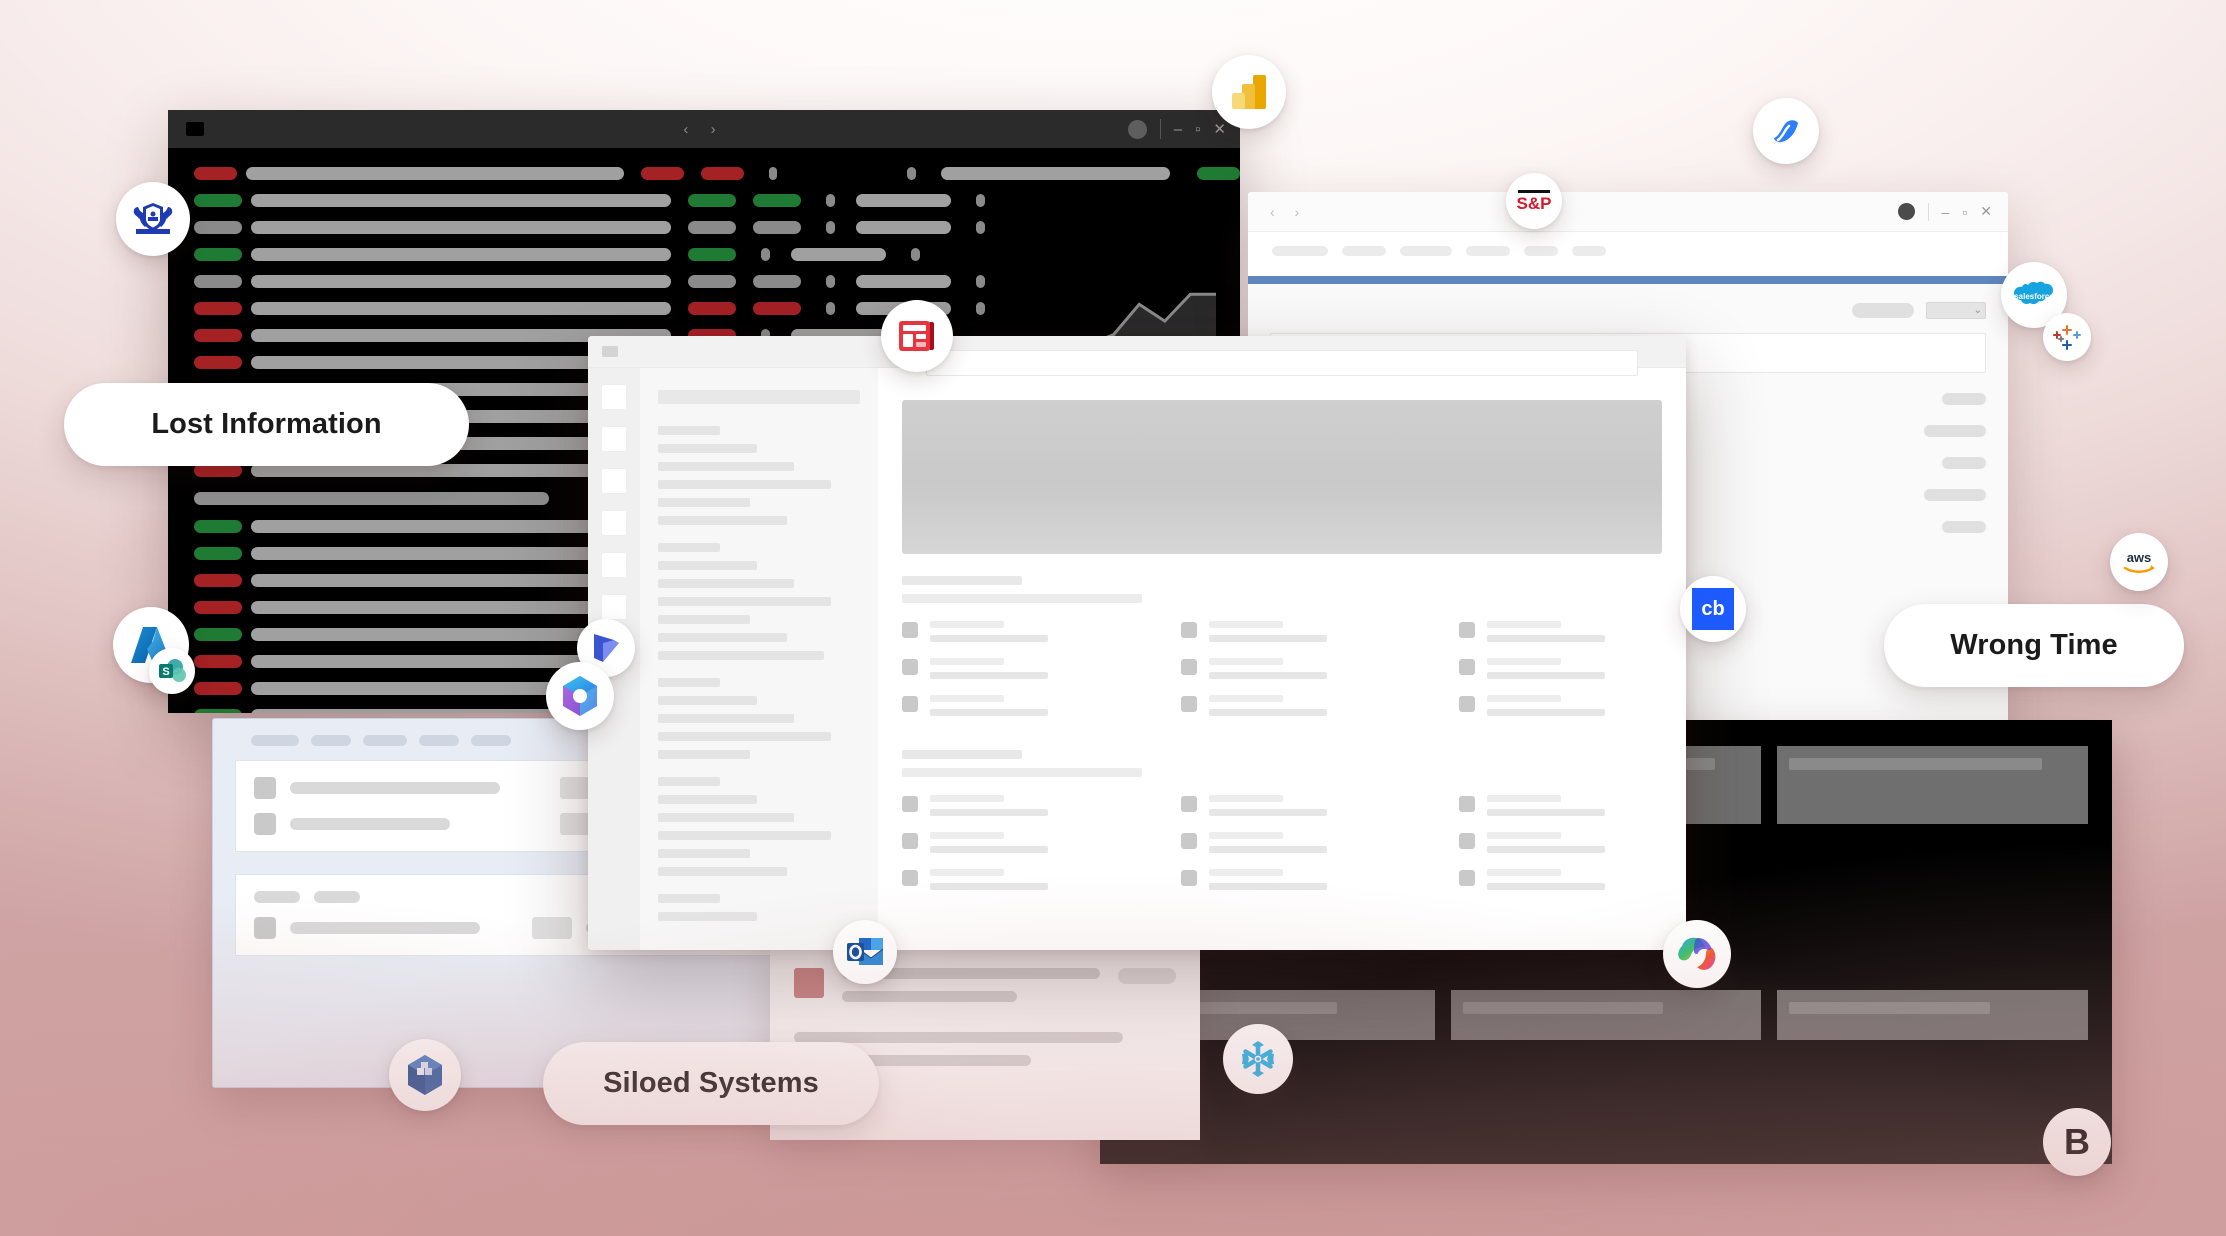 This screenshot has height=1236, width=2226. What do you see at coordinates (580, 696) in the screenshot?
I see `microsoft-365-icon` at bounding box center [580, 696].